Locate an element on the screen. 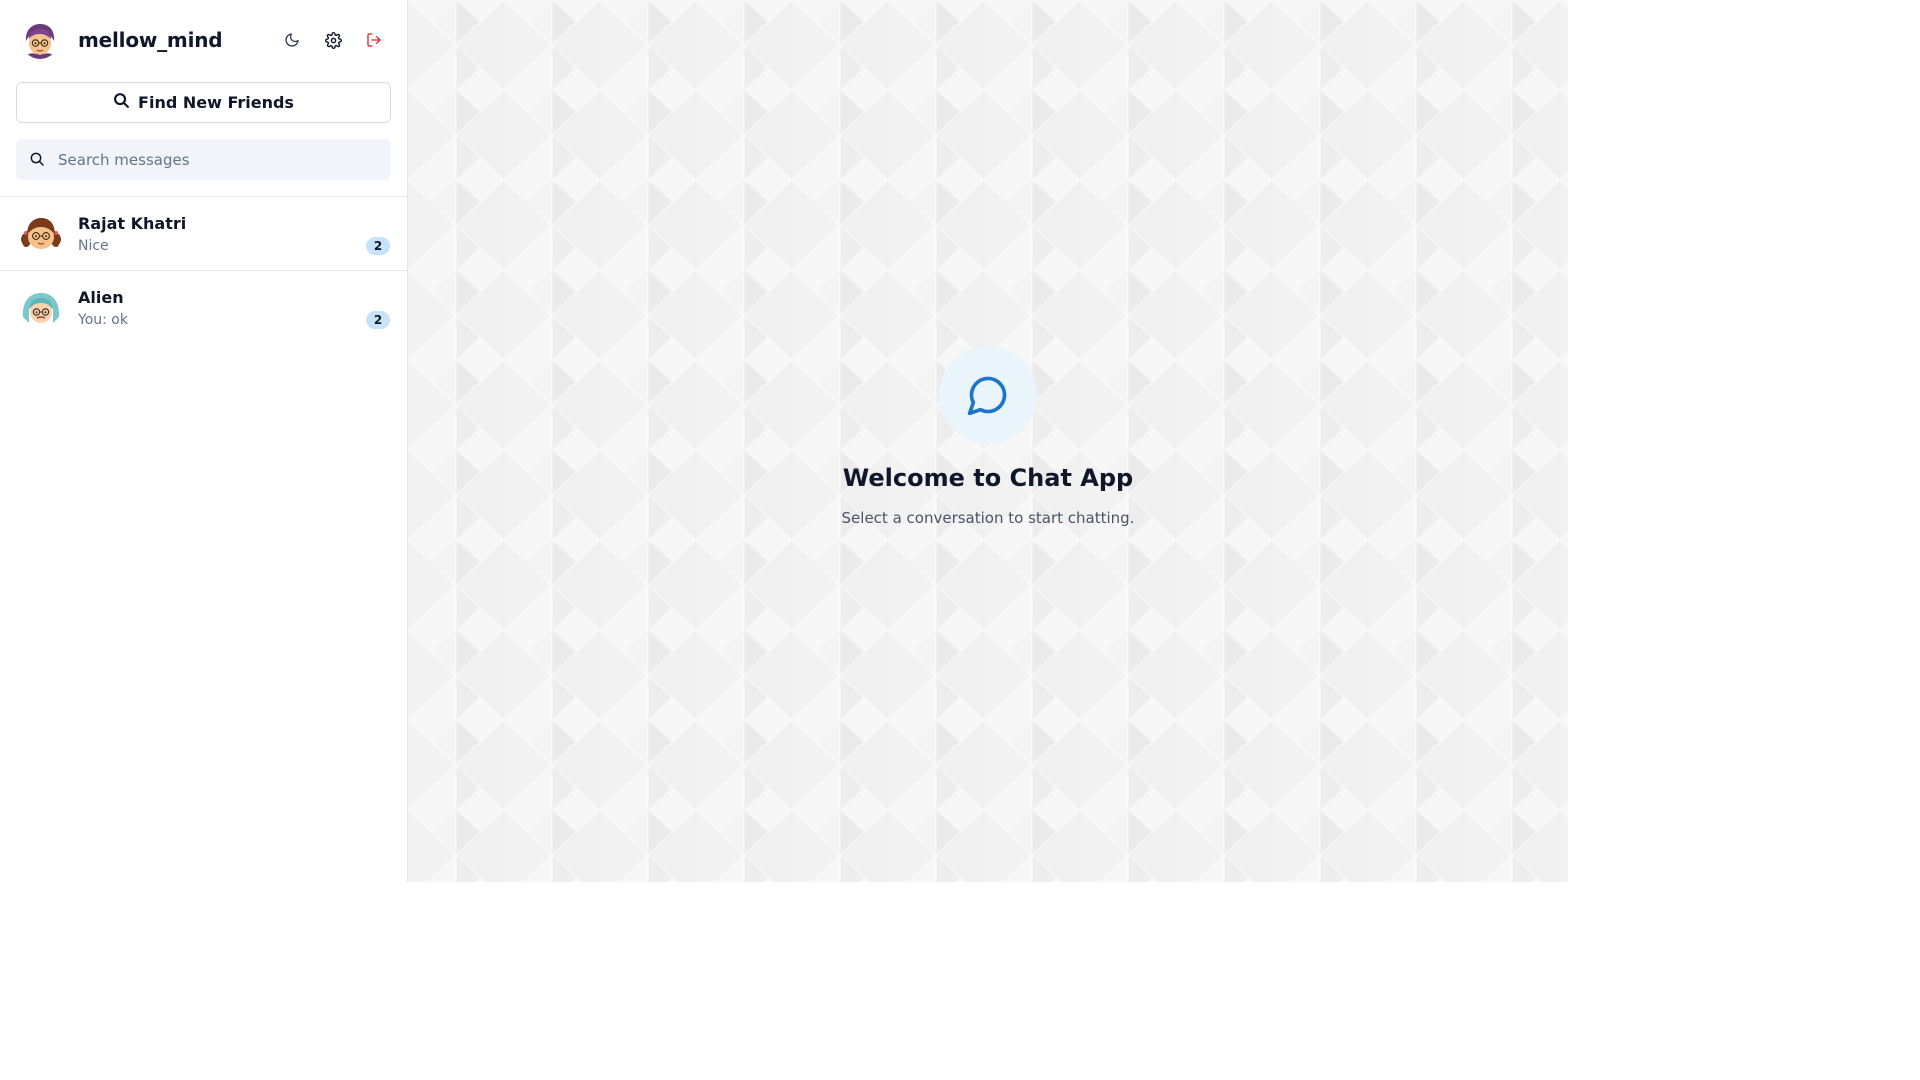  logout-icon is located at coordinates (374, 40).